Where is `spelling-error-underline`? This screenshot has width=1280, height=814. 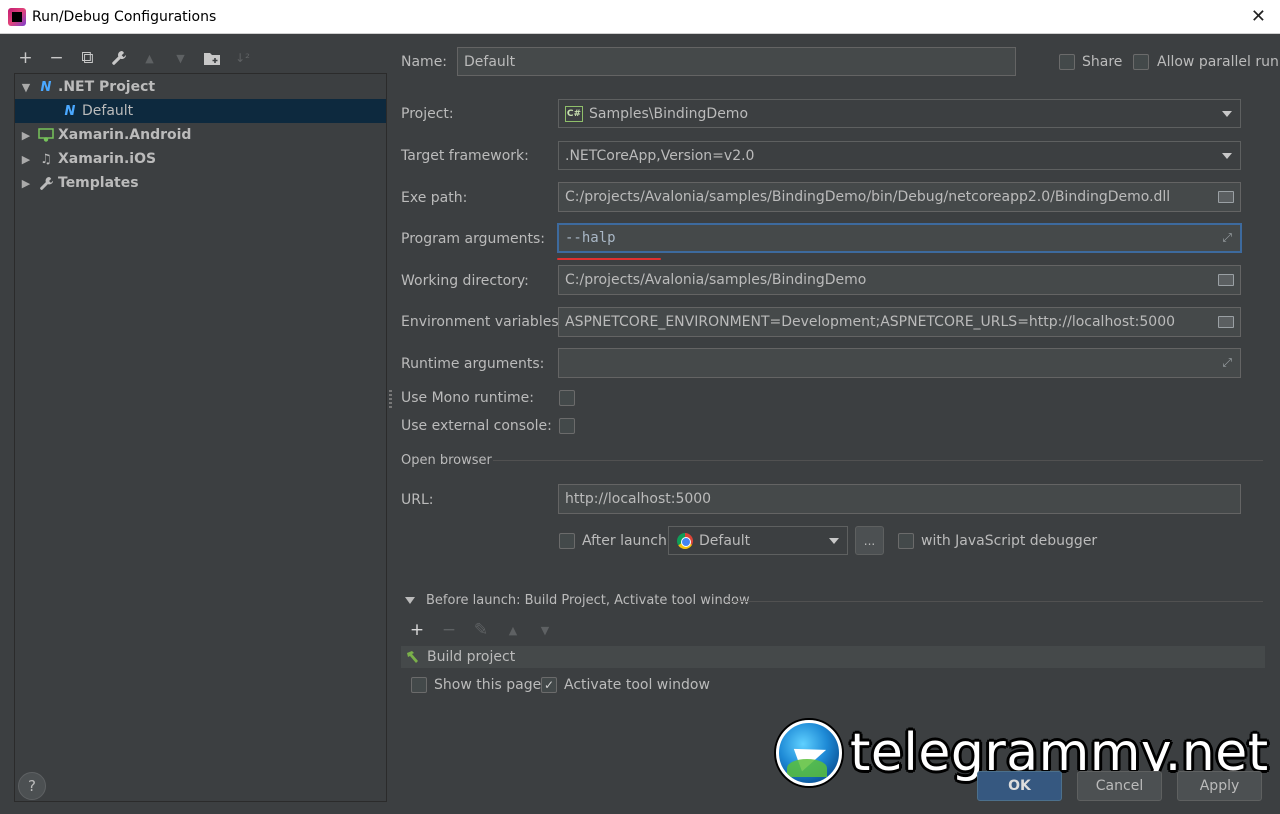
spelling-error-underline is located at coordinates (609, 259).